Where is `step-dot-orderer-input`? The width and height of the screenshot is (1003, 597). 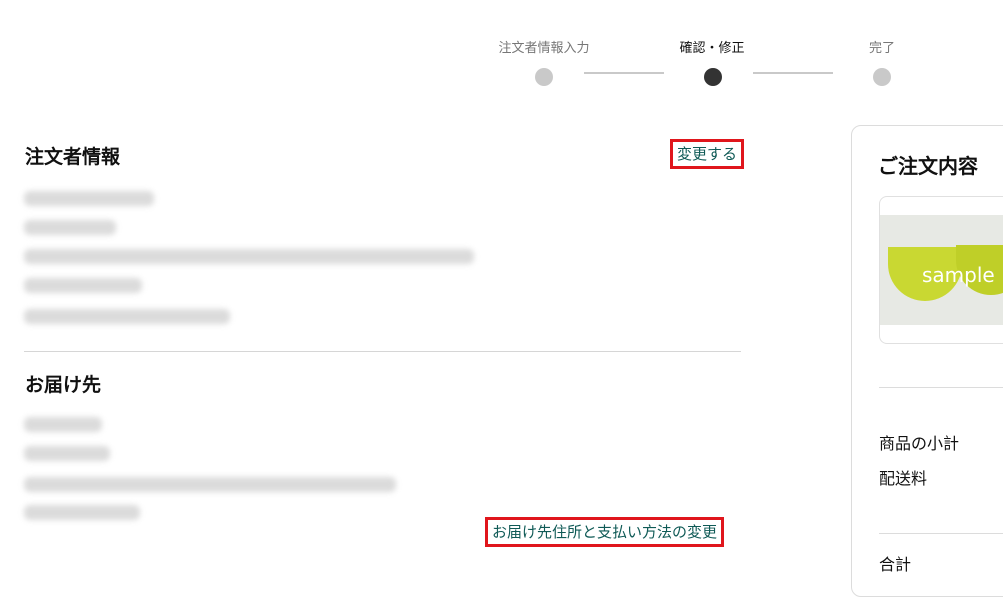
step-dot-orderer-input is located at coordinates (544, 77).